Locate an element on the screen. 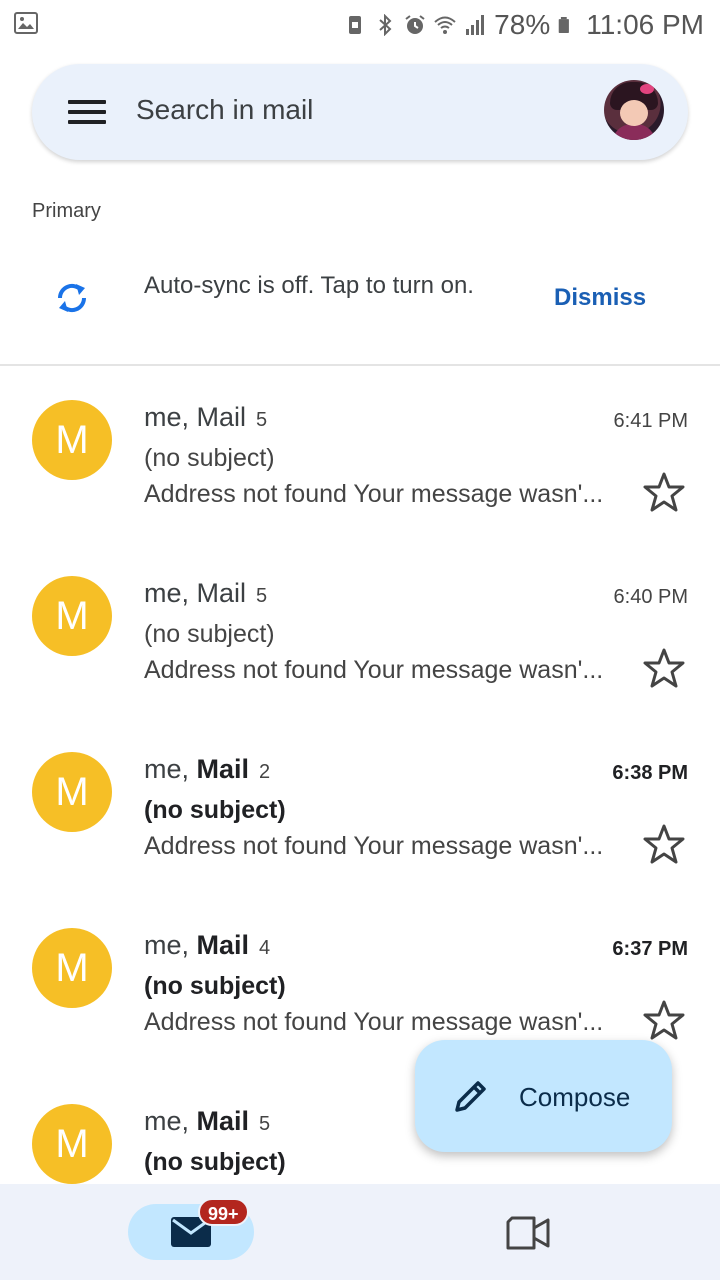 The width and height of the screenshot is (720, 1280). unread-count-badge: 99+ is located at coordinates (223, 1212).